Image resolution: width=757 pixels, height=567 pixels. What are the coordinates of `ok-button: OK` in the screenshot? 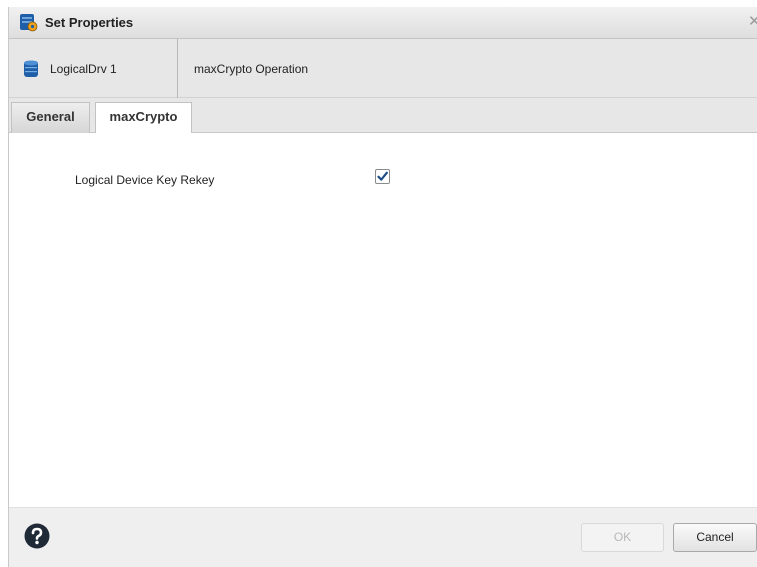 It's located at (622, 537).